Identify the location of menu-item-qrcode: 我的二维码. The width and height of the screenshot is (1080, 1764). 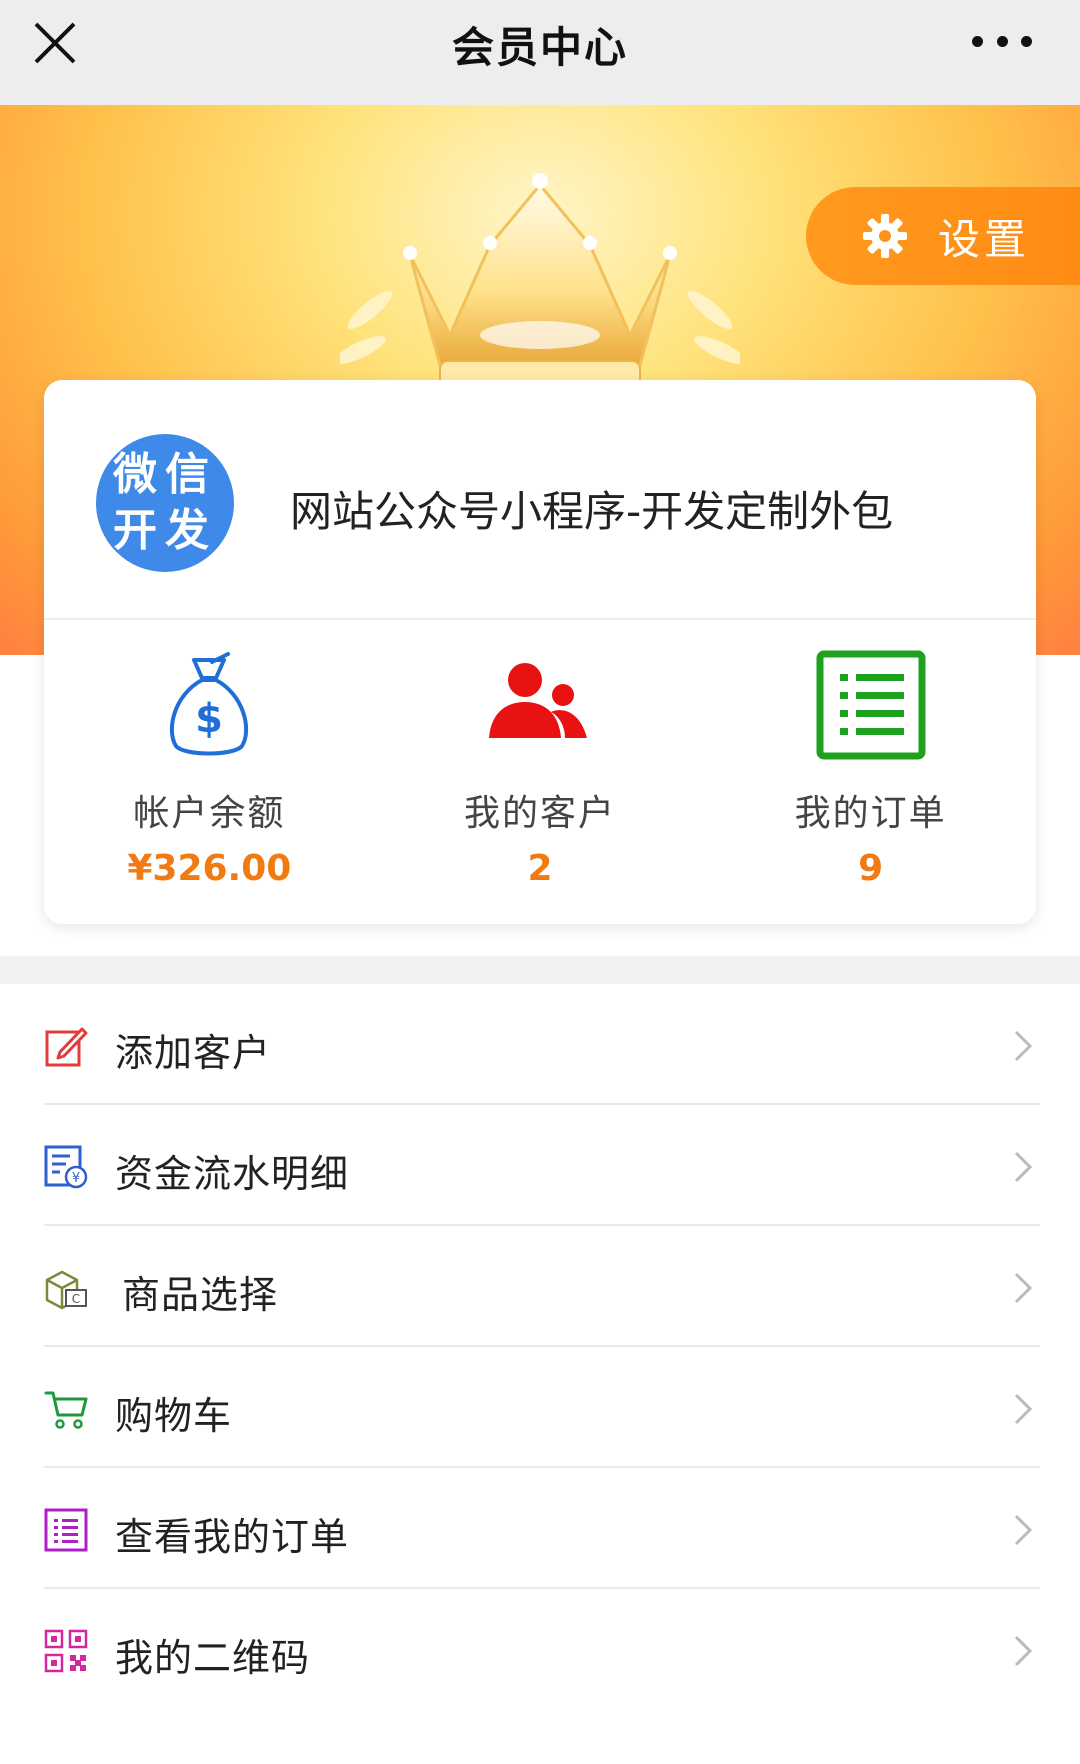
(540, 1649).